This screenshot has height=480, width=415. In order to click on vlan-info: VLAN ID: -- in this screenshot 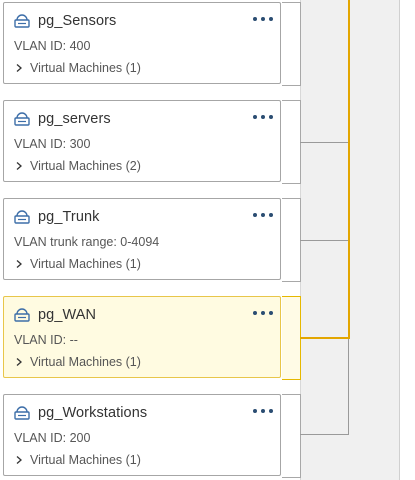, I will do `click(46, 340)`.